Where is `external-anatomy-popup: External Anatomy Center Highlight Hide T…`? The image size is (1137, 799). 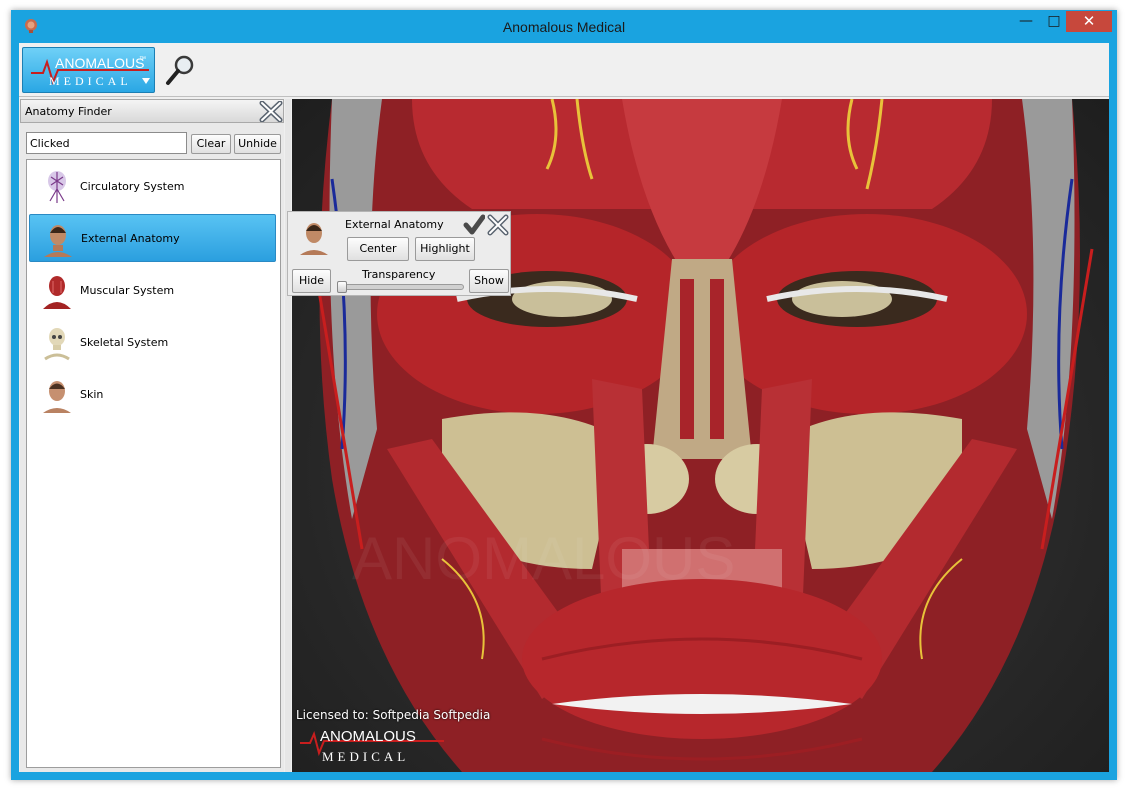
external-anatomy-popup: External Anatomy Center Highlight Hide T… is located at coordinates (399, 253).